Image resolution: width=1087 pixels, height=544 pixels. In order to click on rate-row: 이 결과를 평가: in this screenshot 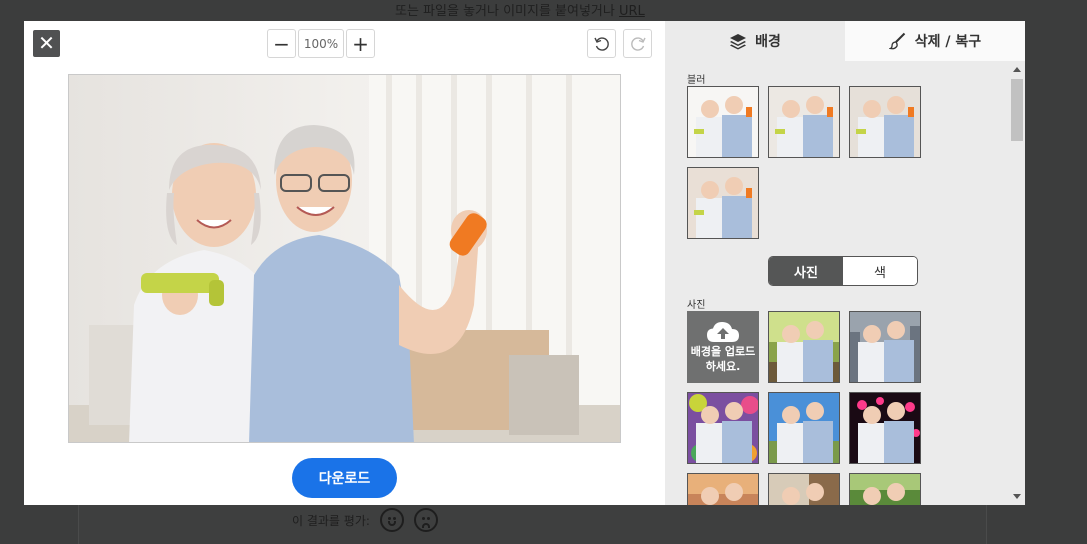, I will do `click(365, 520)`.